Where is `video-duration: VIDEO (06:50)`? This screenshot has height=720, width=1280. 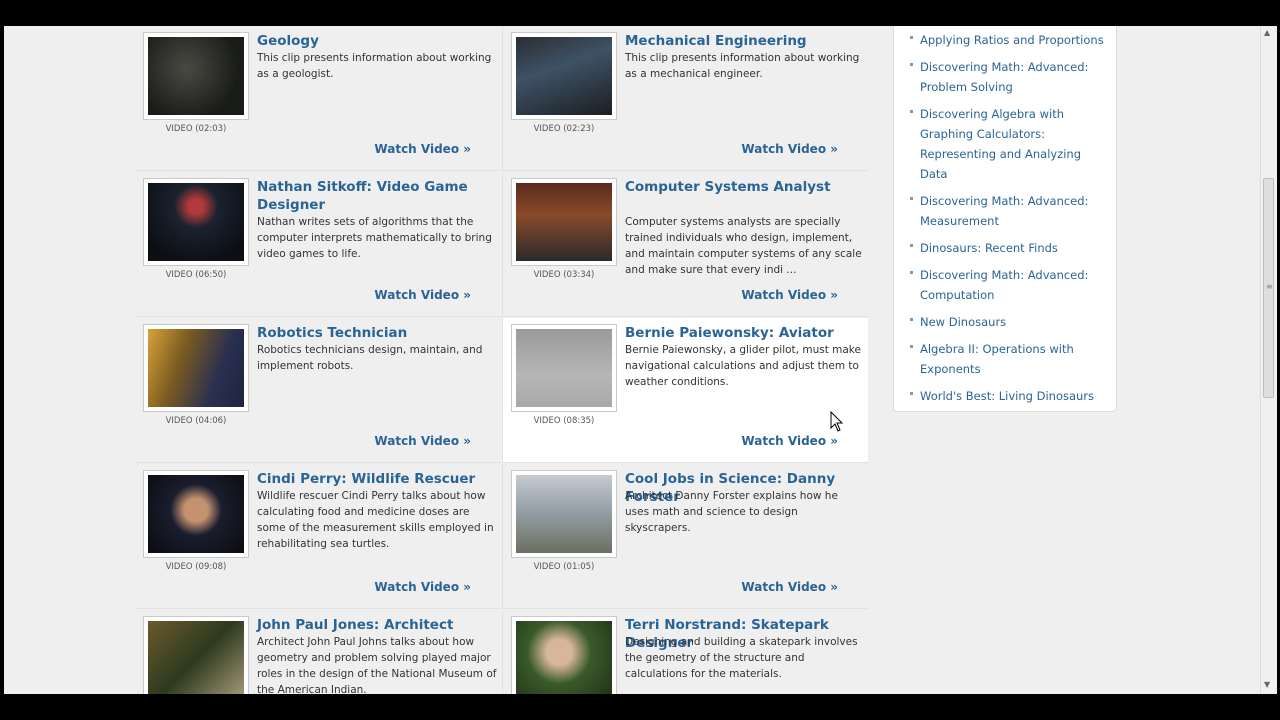 video-duration: VIDEO (06:50) is located at coordinates (196, 275).